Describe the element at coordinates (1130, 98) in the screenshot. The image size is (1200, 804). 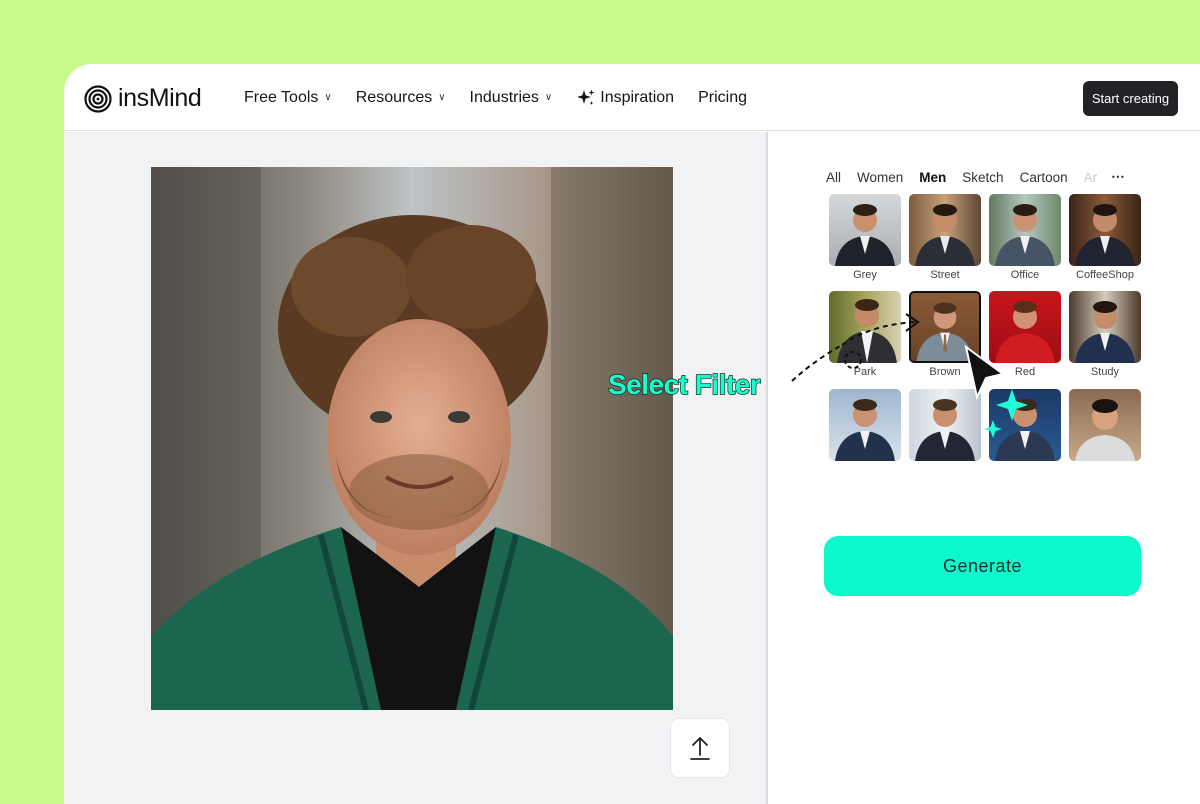
I see `start-creating-button: Start creating` at that location.